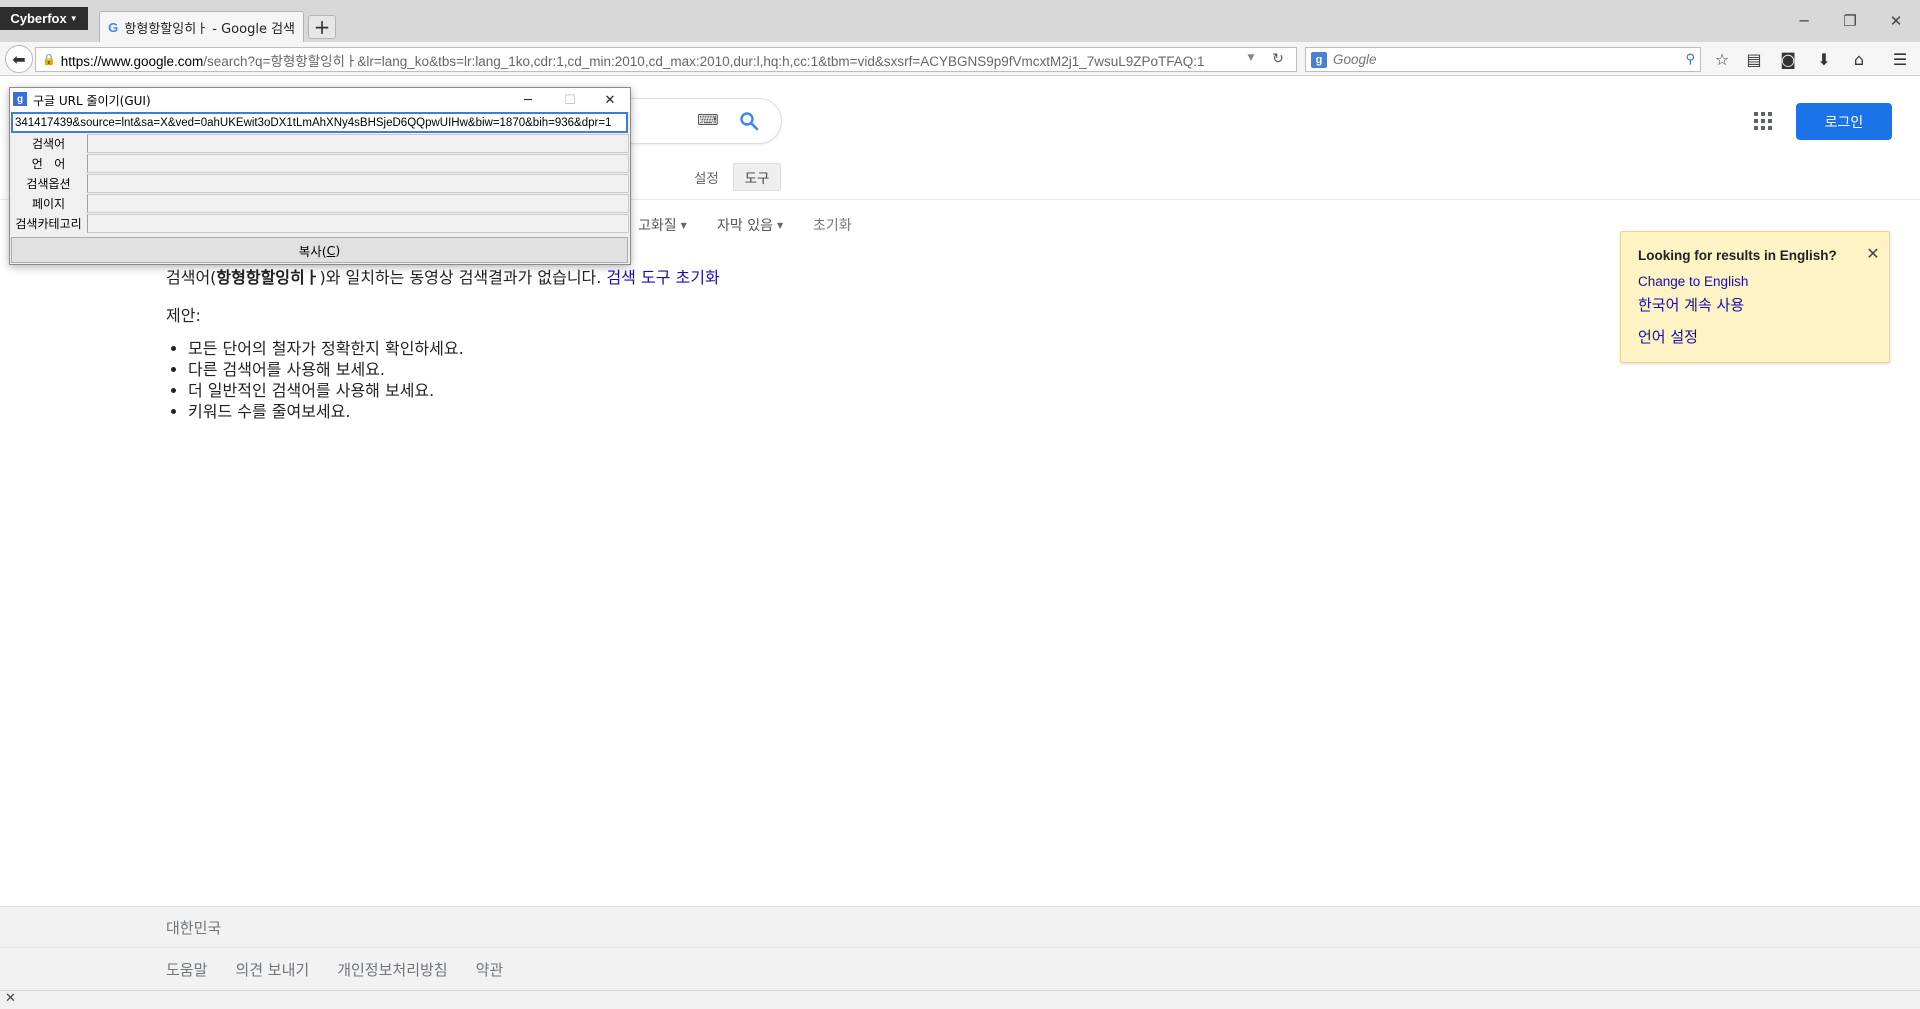 The width and height of the screenshot is (1920, 1009). I want to click on gui-row-options: 검색옵션, so click(320, 183).